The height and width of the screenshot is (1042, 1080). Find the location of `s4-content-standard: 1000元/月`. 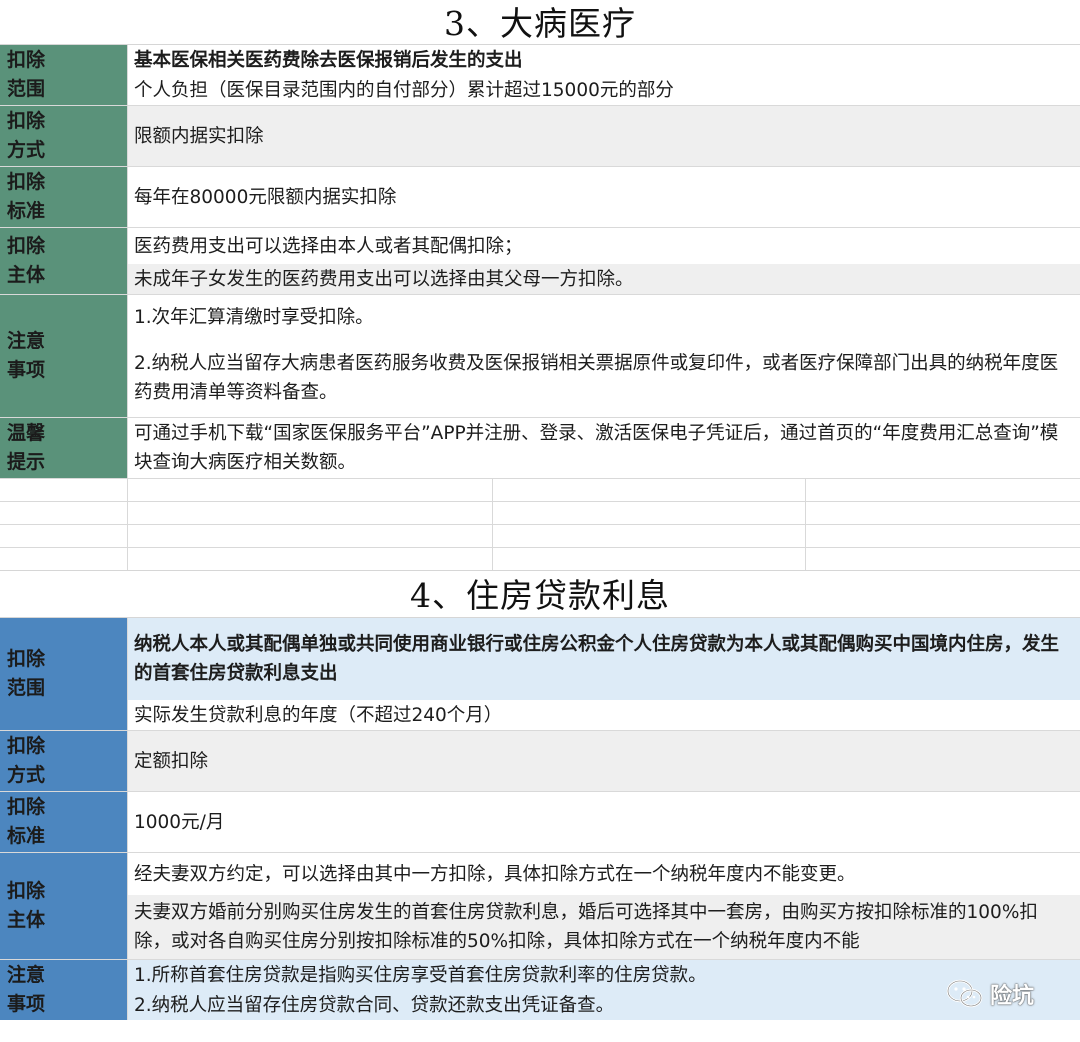

s4-content-standard: 1000元/月 is located at coordinates (604, 822).